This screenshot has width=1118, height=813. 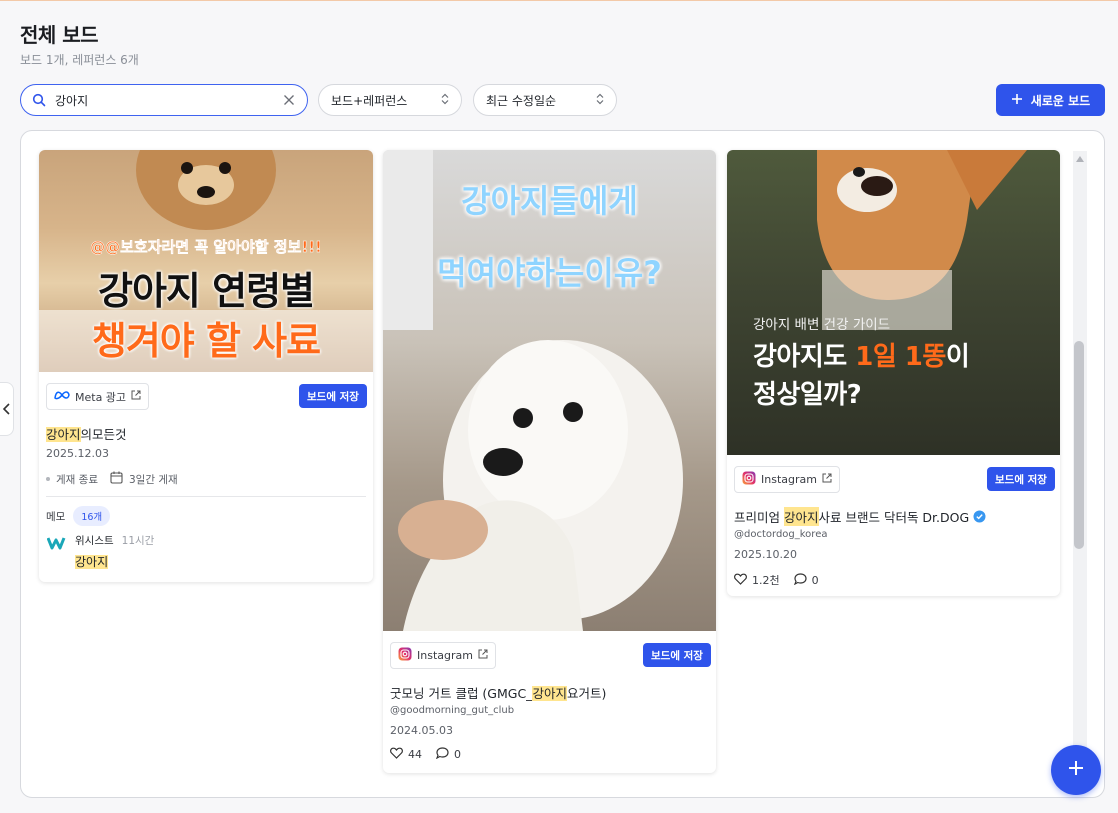 I want to click on memo-text: 강아지, so click(x=92, y=561).